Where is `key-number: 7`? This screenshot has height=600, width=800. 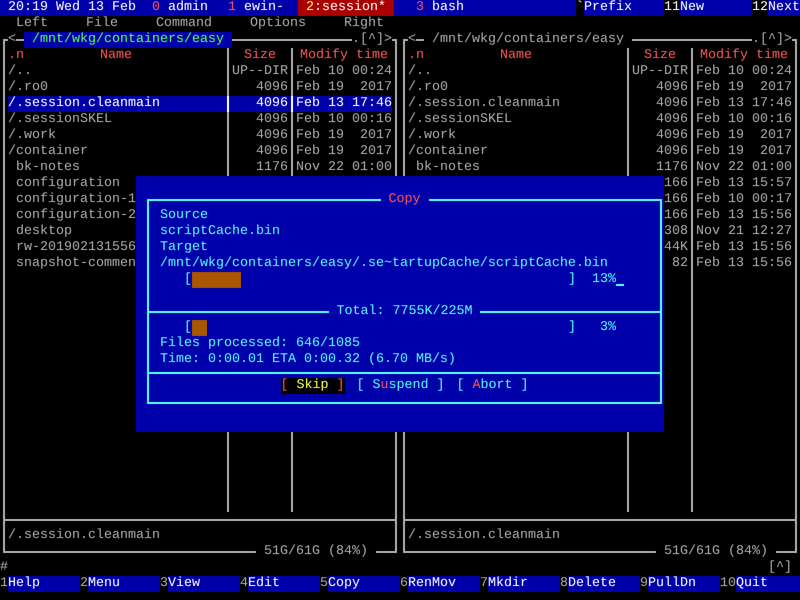 key-number: 7 is located at coordinates (484, 584).